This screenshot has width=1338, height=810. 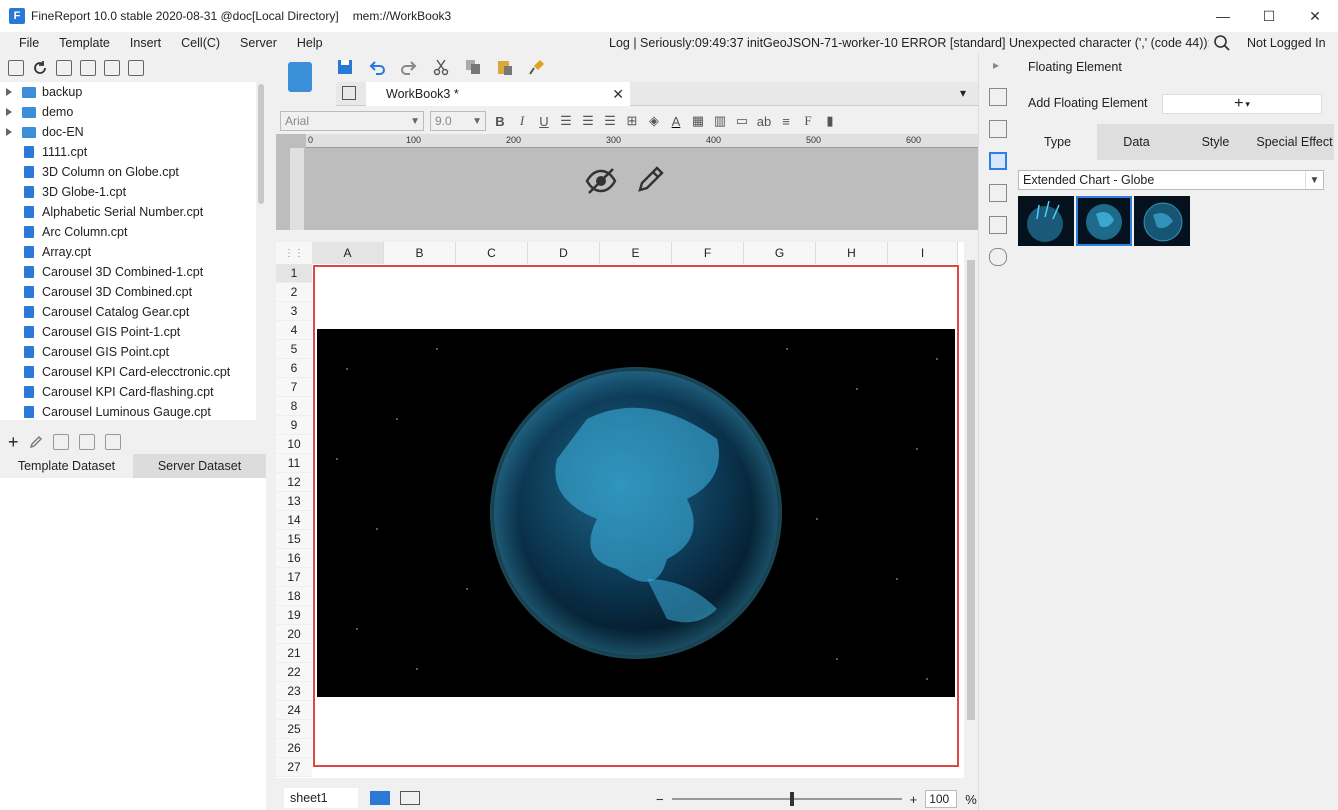 What do you see at coordinates (294, 444) in the screenshot?
I see `row-header: 10` at bounding box center [294, 444].